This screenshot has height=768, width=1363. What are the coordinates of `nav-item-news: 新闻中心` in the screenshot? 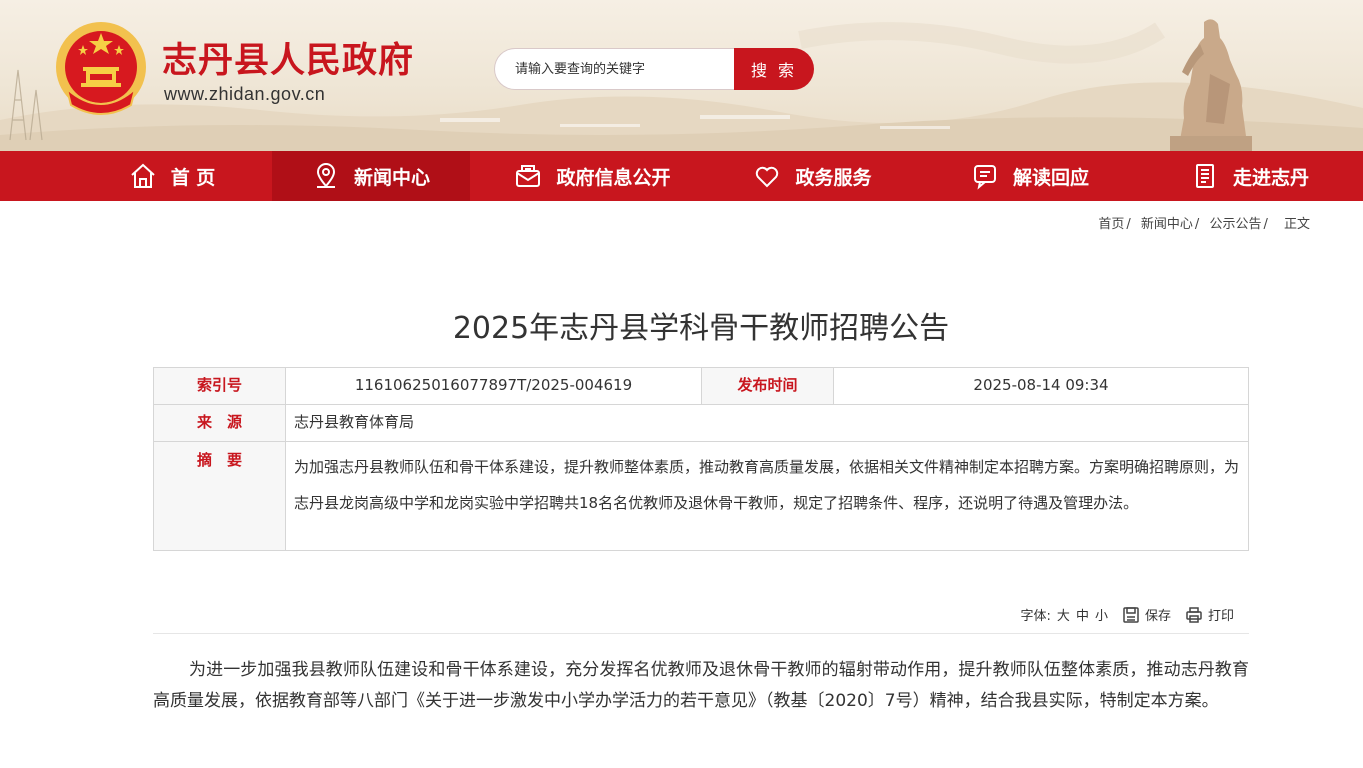 It's located at (371, 176).